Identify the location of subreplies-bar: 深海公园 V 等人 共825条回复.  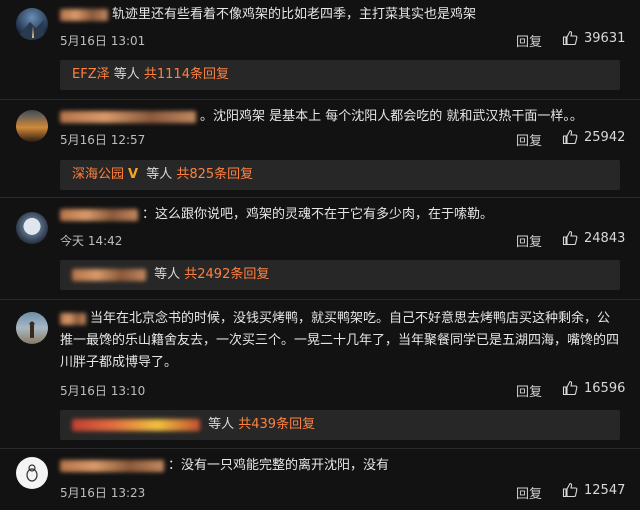
(340, 175).